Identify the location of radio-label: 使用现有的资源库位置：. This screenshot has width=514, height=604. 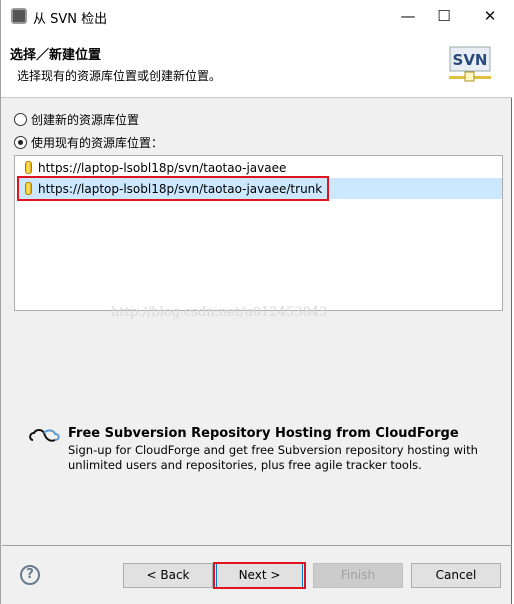
(97, 143).